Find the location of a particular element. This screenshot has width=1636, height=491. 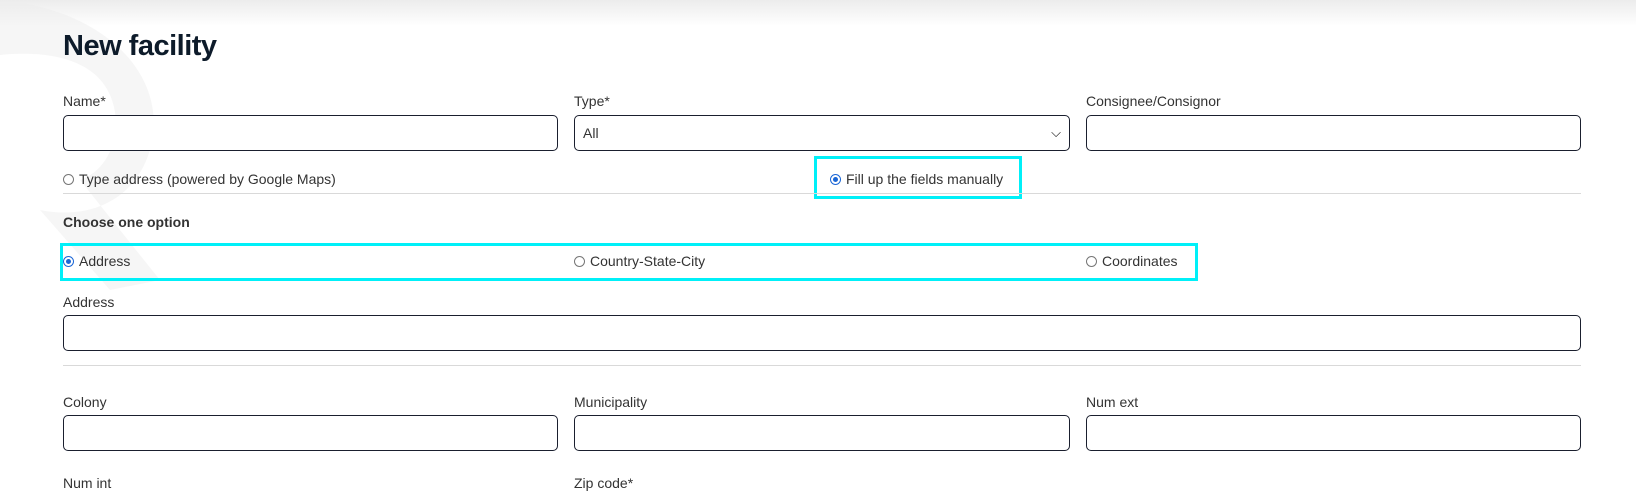

zip-code-label: Zip code* is located at coordinates (604, 483).